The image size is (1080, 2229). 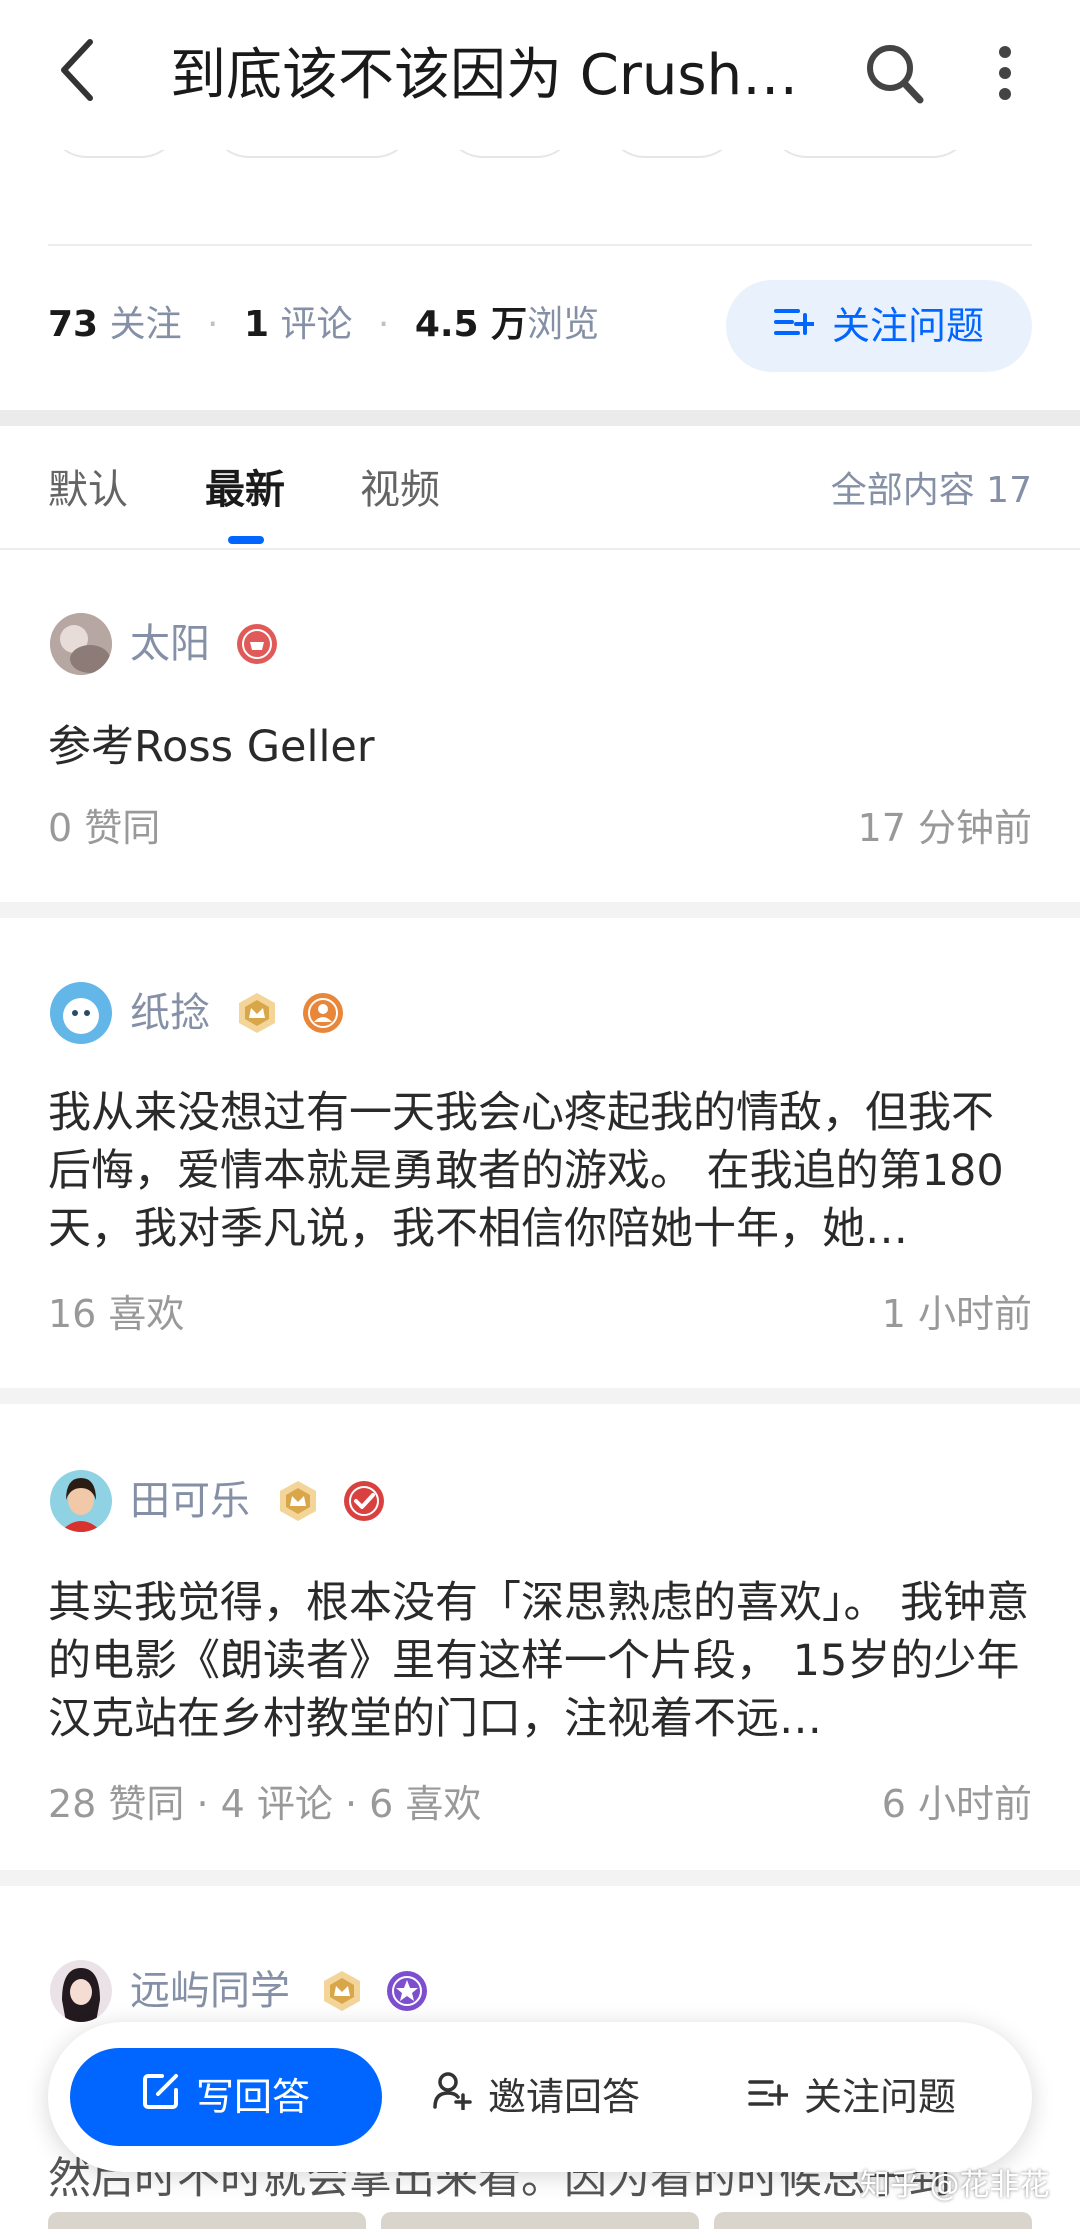 I want to click on views-count: 4.5 万, so click(x=471, y=324).